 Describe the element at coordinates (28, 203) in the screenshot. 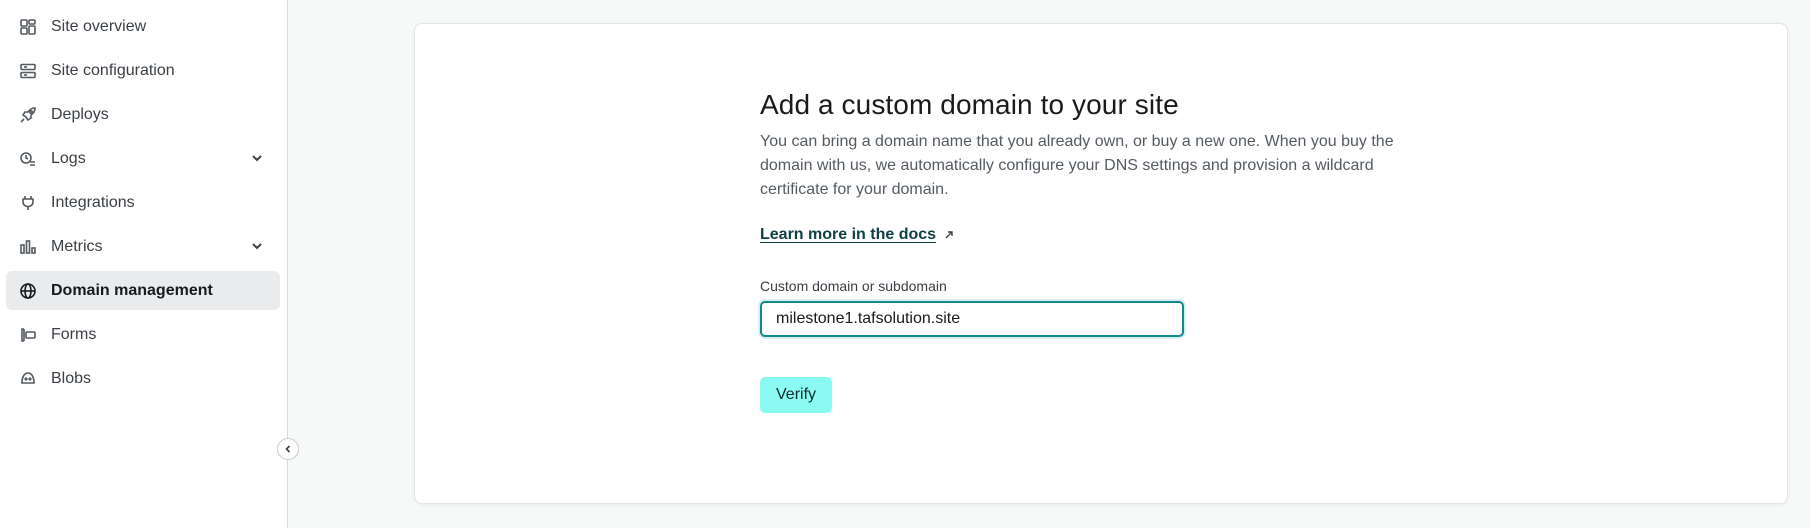

I see `plug-icon` at that location.